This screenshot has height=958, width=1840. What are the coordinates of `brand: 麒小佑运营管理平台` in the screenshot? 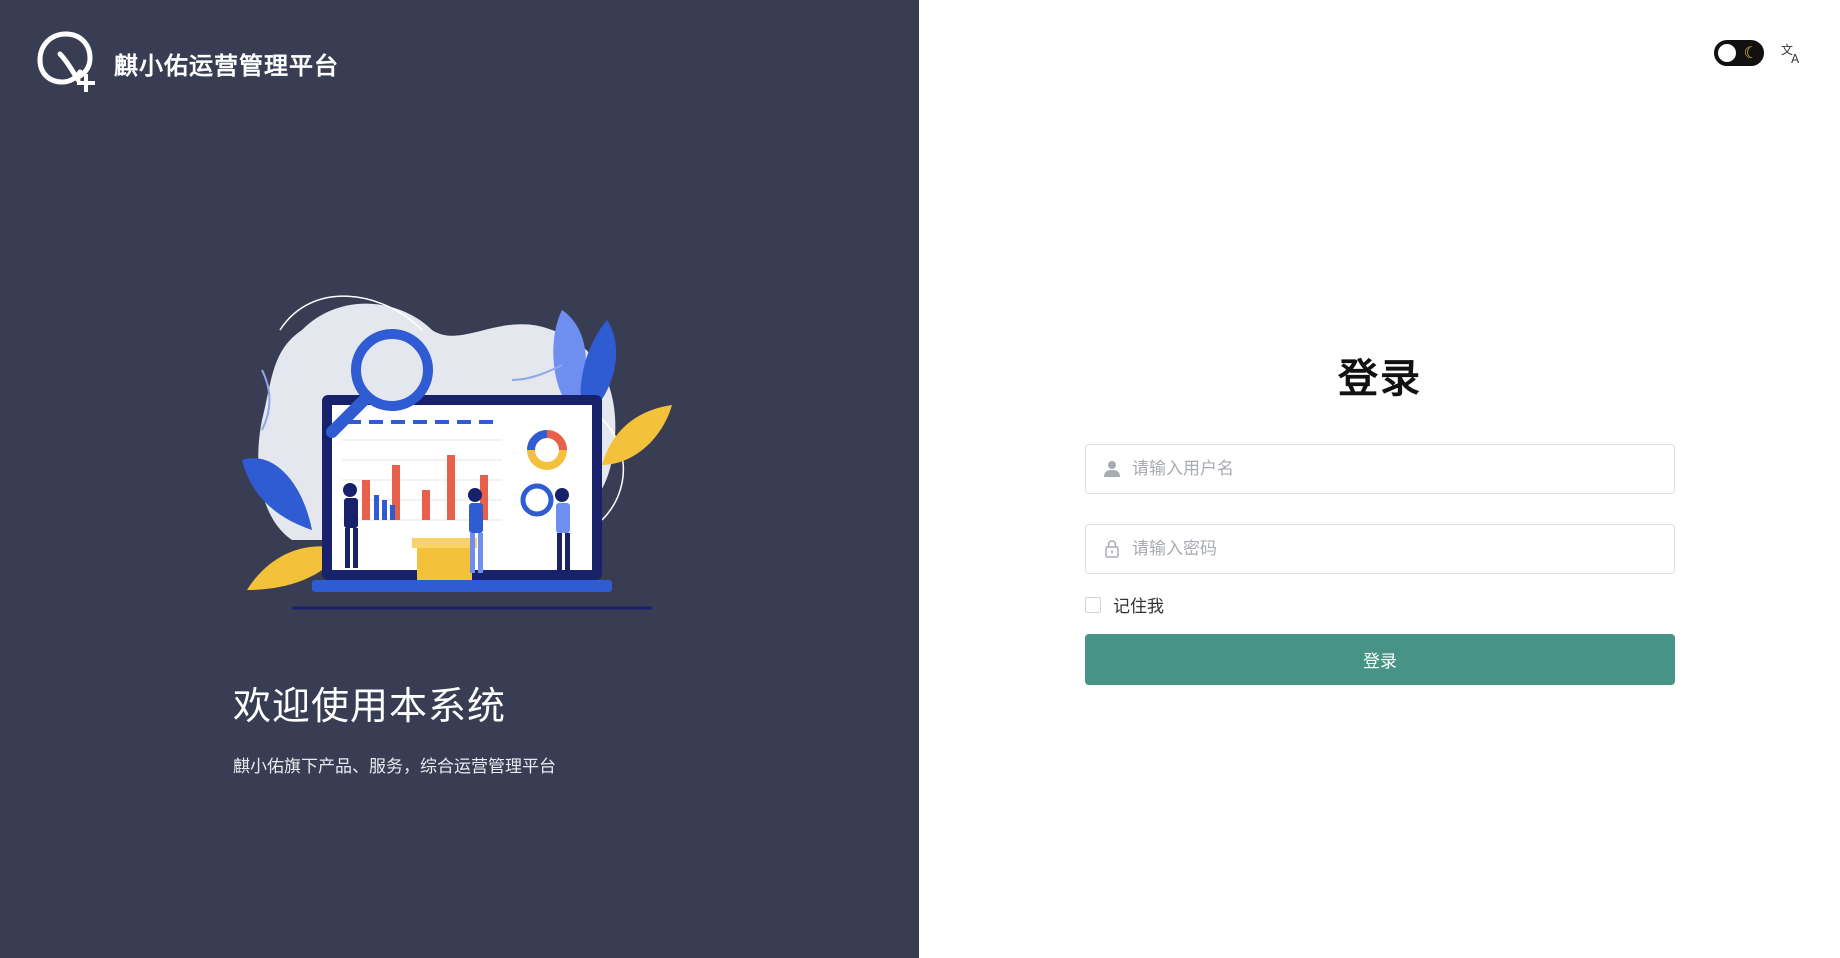 It's located at (187, 63).